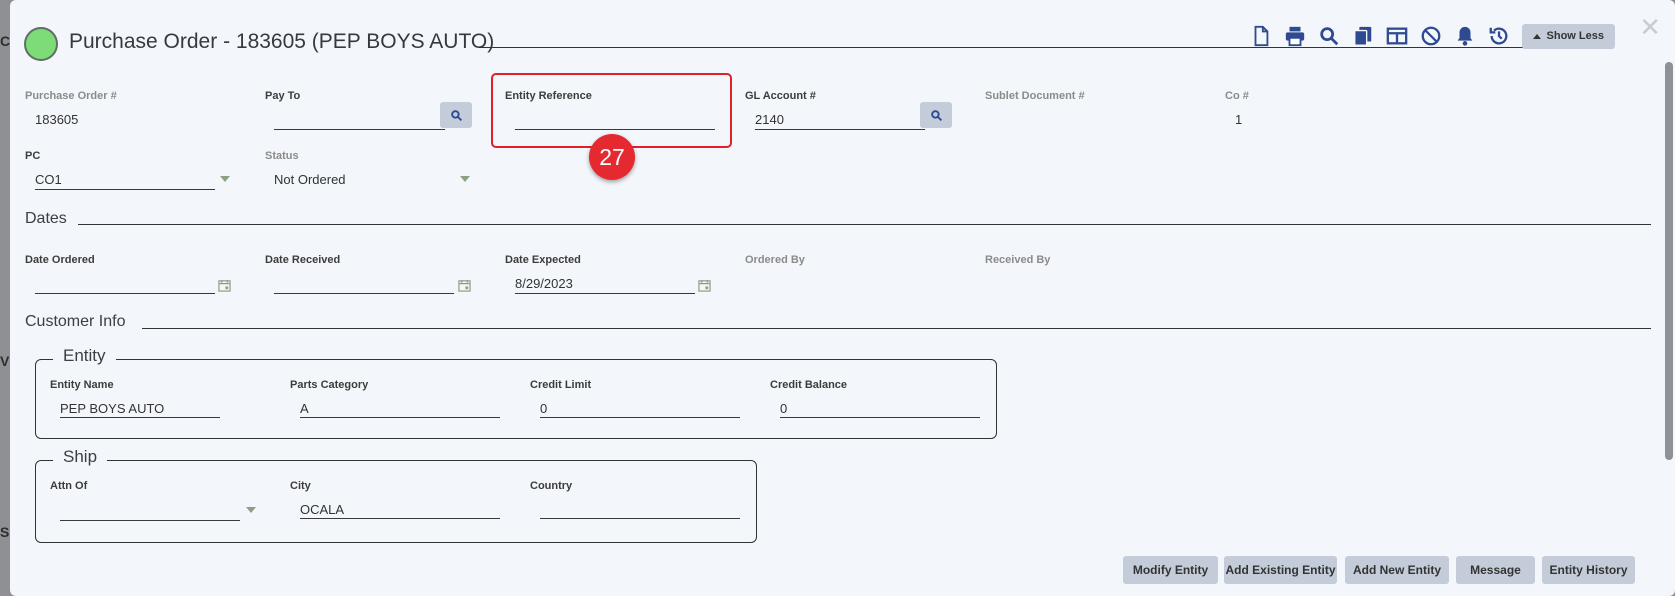  I want to click on entity-history-button: Entity History, so click(1588, 570).